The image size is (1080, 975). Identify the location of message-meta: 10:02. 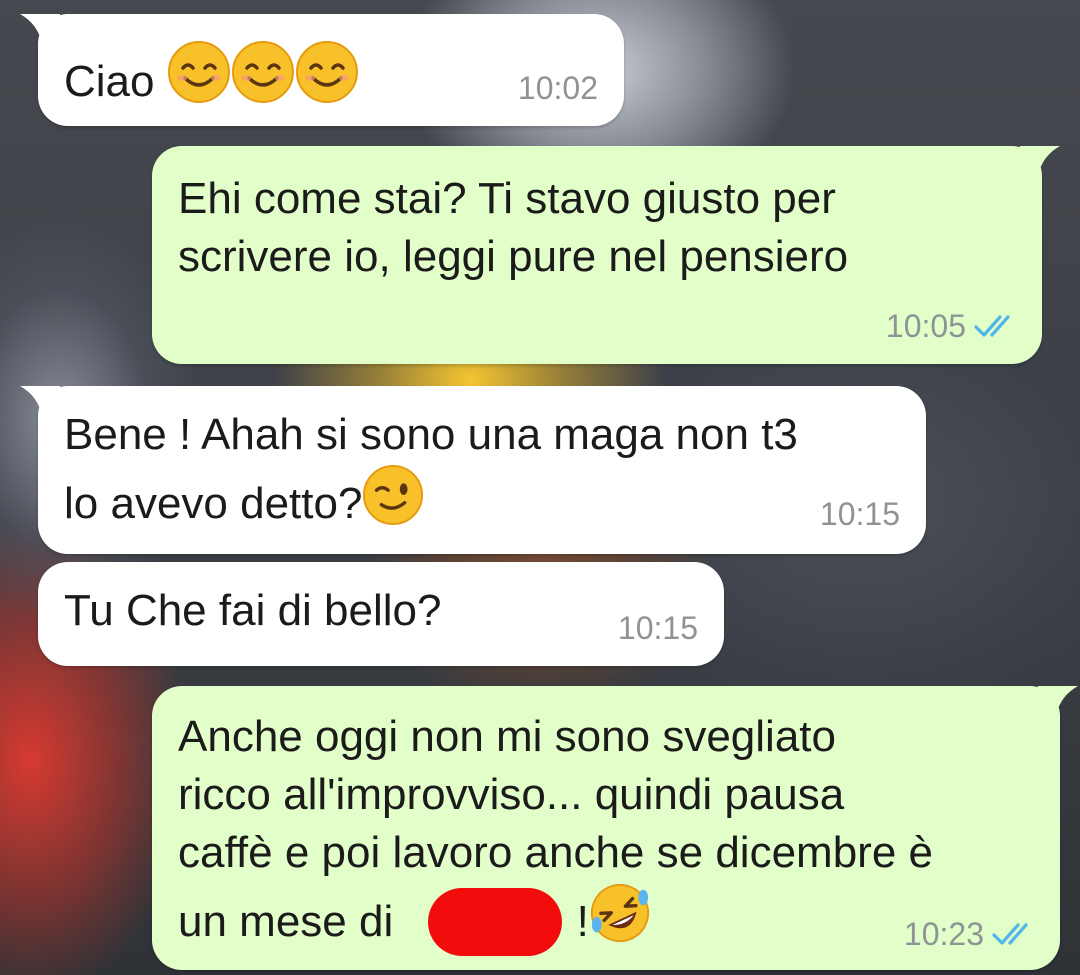
(558, 88).